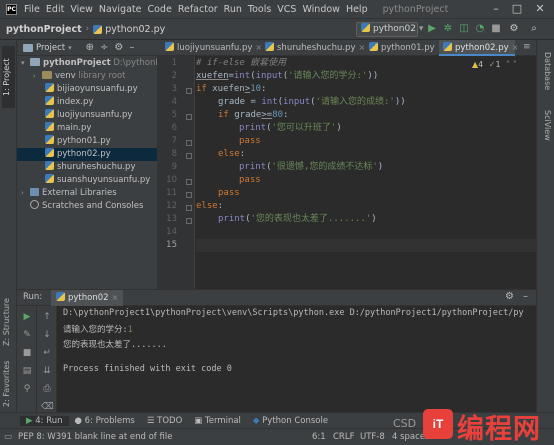 The image size is (554, 445). What do you see at coordinates (75, 102) in the screenshot?
I see `file-label: index.py` at bounding box center [75, 102].